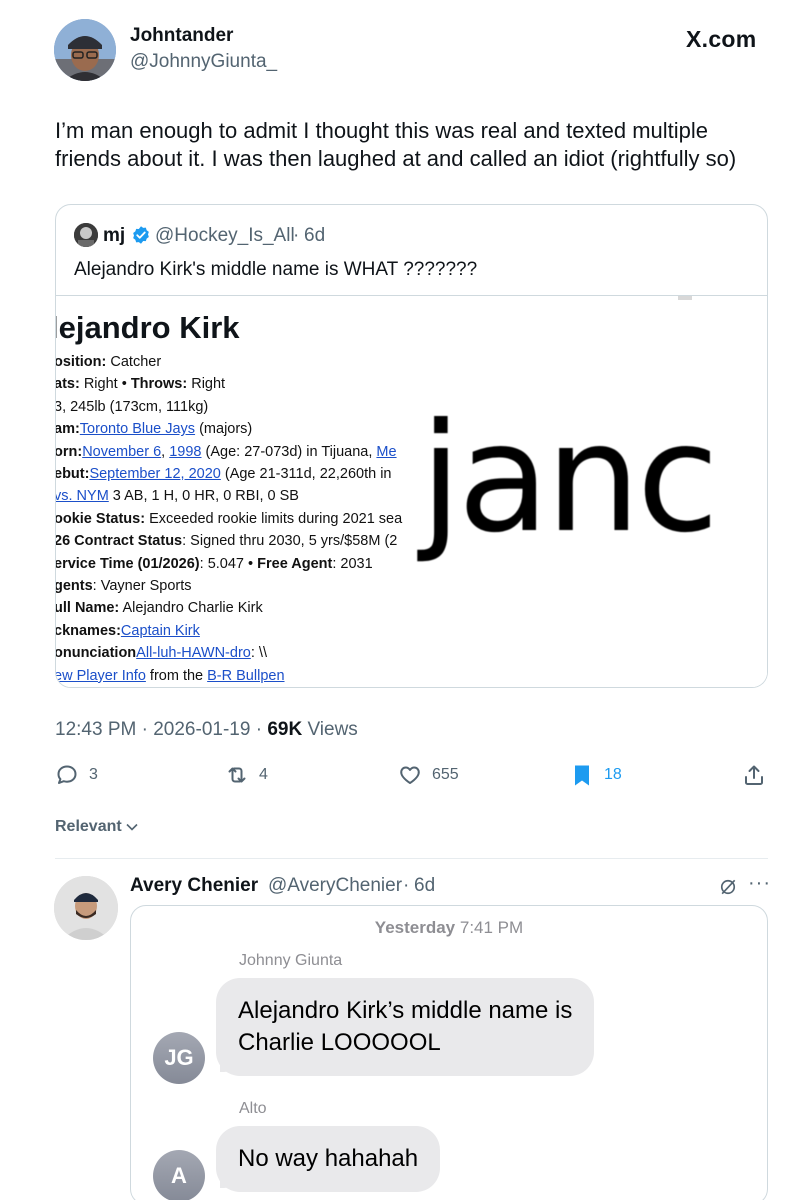  I want to click on quote-author-avatar, so click(86, 235).